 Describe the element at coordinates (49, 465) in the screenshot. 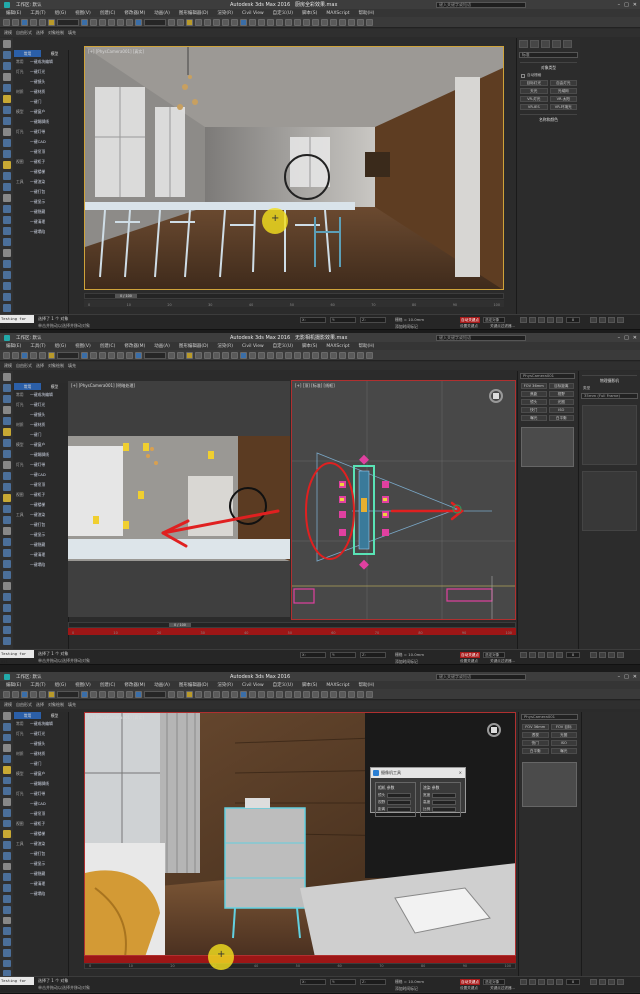

I see `plugin-item-button: 一键灯带` at that location.